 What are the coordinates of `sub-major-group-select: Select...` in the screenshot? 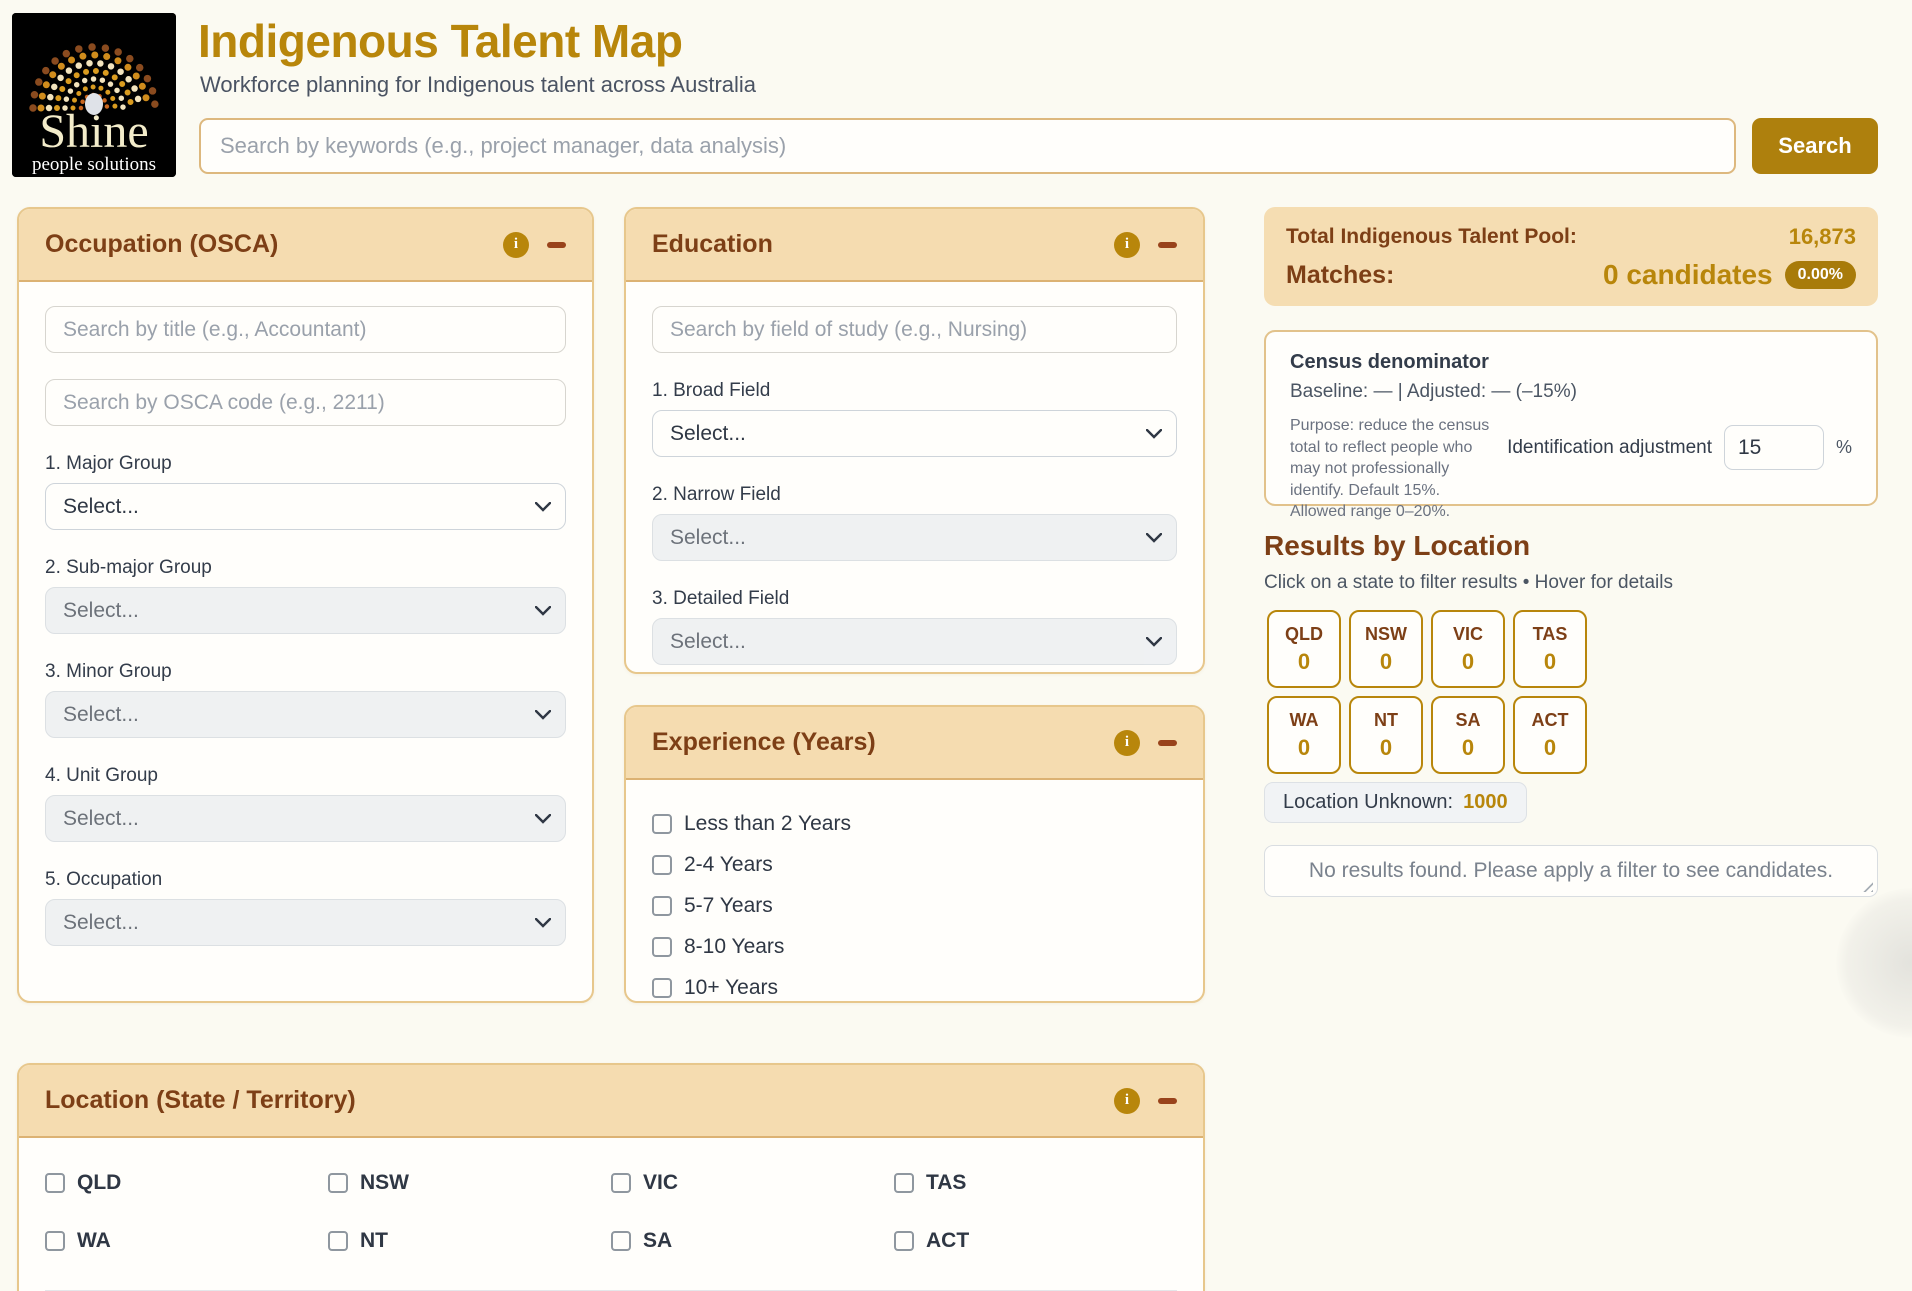 It's located at (305, 610).